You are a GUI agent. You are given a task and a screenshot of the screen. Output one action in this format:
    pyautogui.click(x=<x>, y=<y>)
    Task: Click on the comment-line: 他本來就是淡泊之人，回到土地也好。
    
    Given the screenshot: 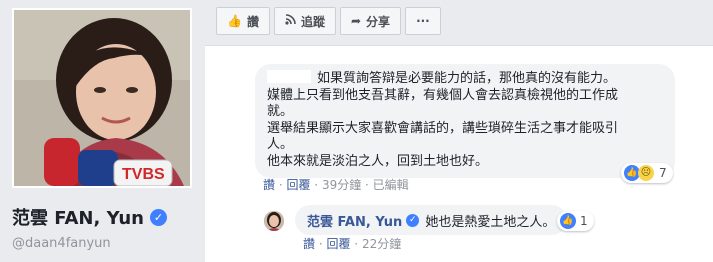 What is the action you would take?
    pyautogui.click(x=378, y=161)
    